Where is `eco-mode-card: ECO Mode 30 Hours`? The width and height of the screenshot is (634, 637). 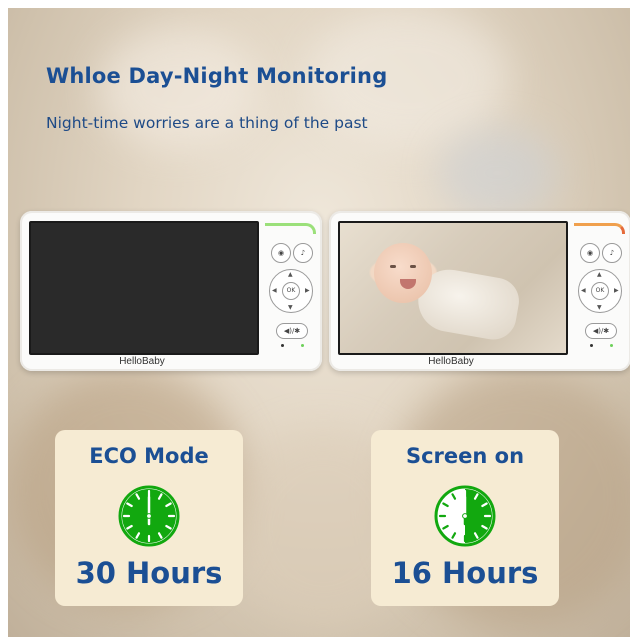 eco-mode-card: ECO Mode 30 Hours is located at coordinates (149, 518).